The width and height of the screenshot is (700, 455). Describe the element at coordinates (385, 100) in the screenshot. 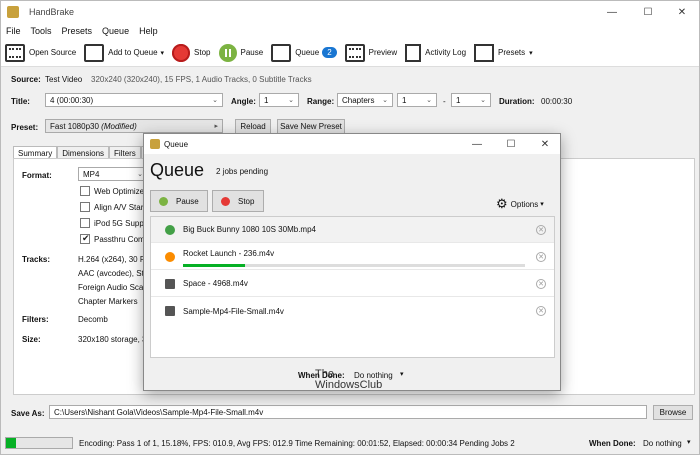

I see `range-type-chevron-icon: ⌄` at that location.